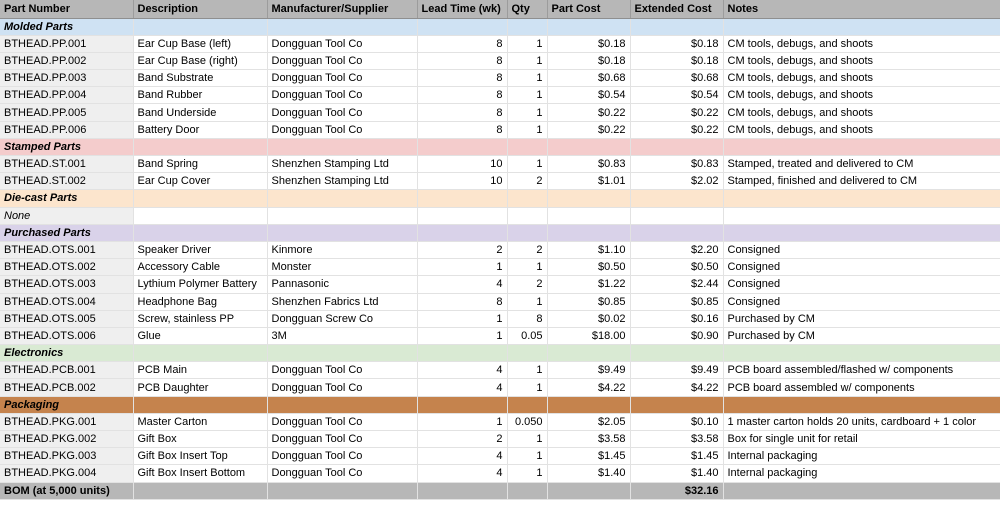 The height and width of the screenshot is (529, 1000). Describe the element at coordinates (342, 336) in the screenshot. I see `cell: 3M` at that location.